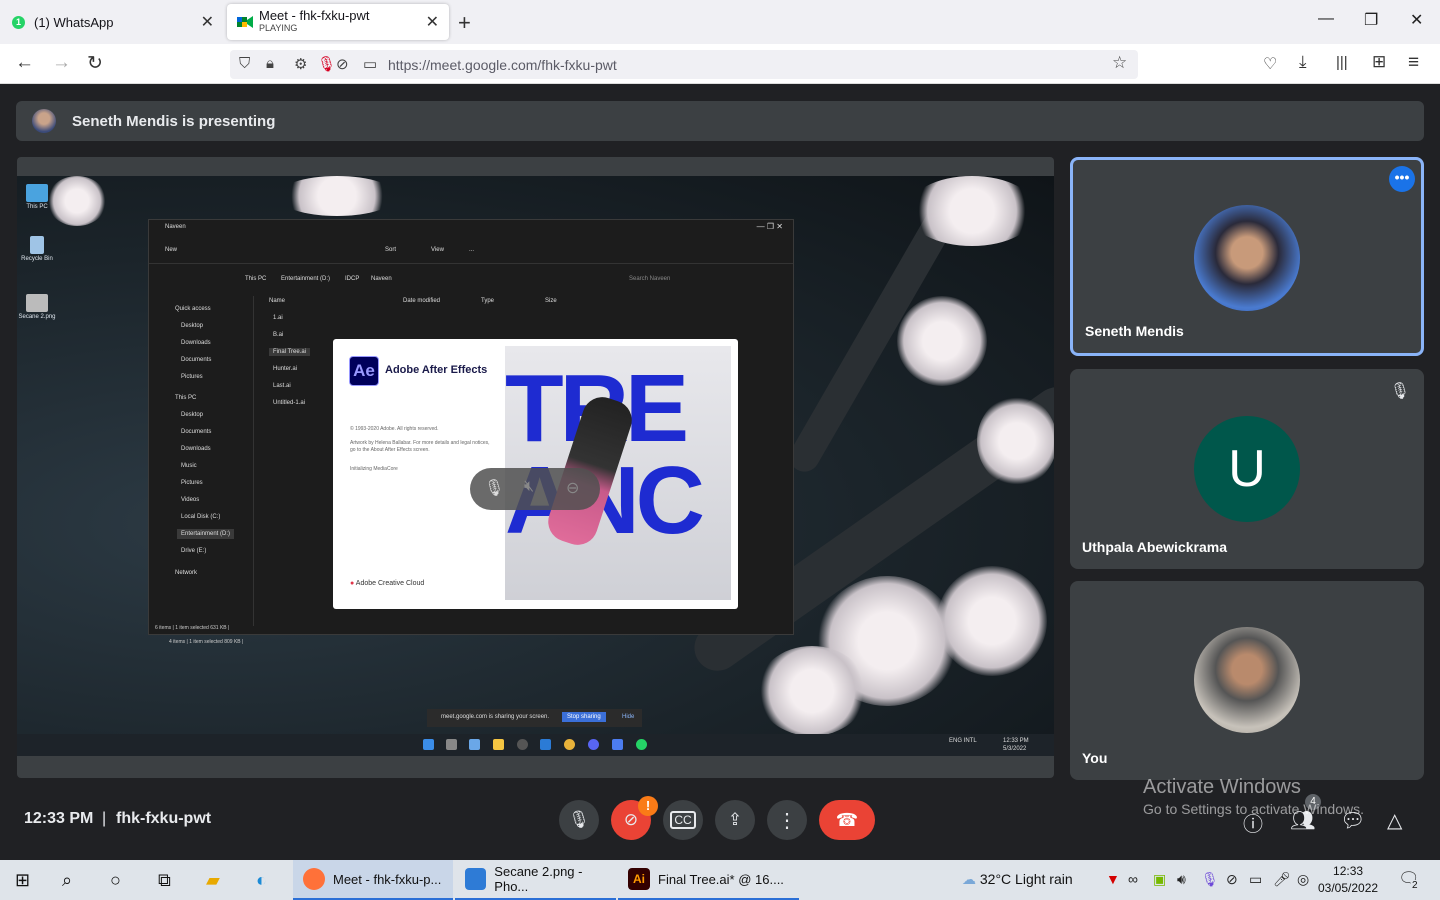 The image size is (1440, 900). I want to click on volume-off-icon: 🔇︎, so click(529, 486).